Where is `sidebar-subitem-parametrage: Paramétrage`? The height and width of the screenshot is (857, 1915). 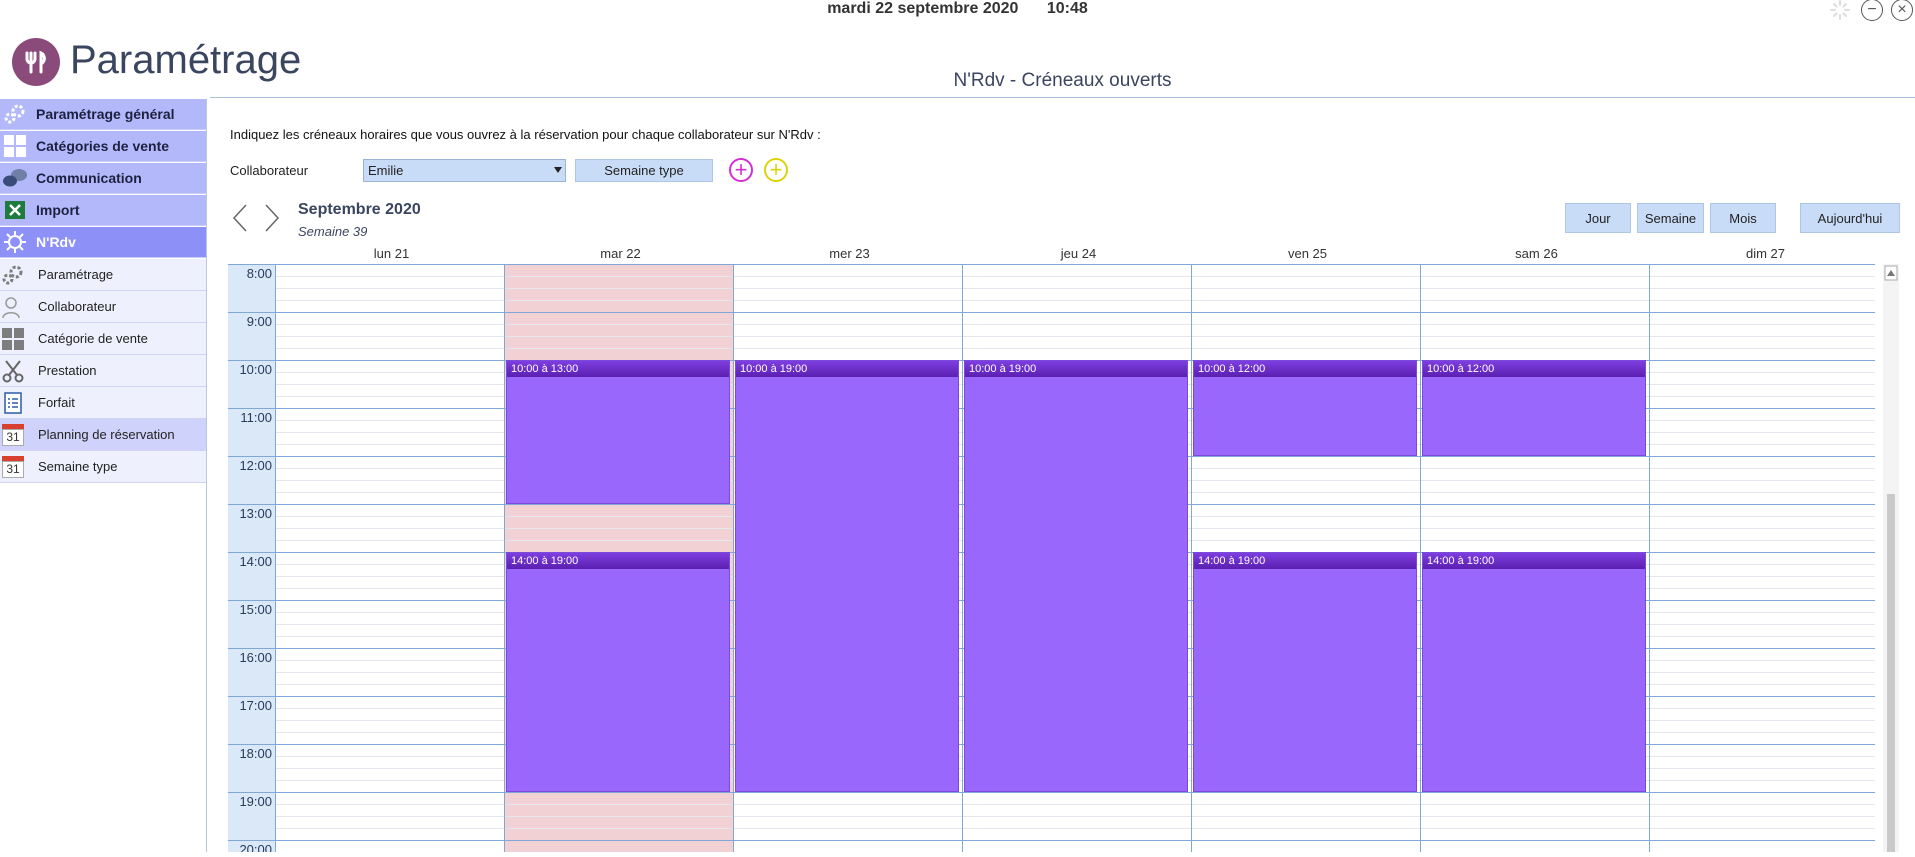
sidebar-subitem-parametrage: Paramétrage is located at coordinates (103, 275).